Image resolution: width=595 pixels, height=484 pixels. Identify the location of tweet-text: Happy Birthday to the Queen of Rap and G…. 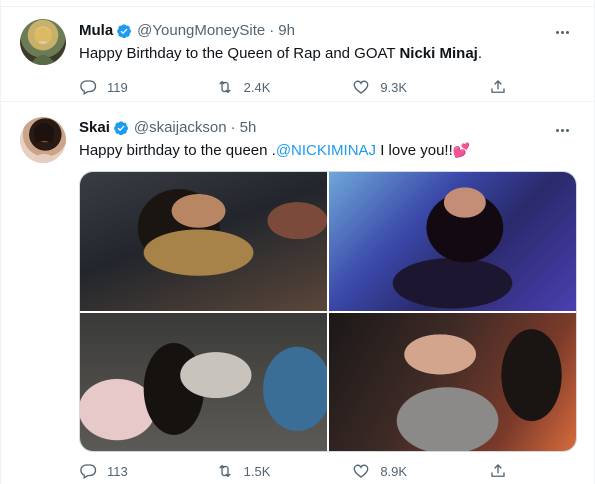
(280, 54).